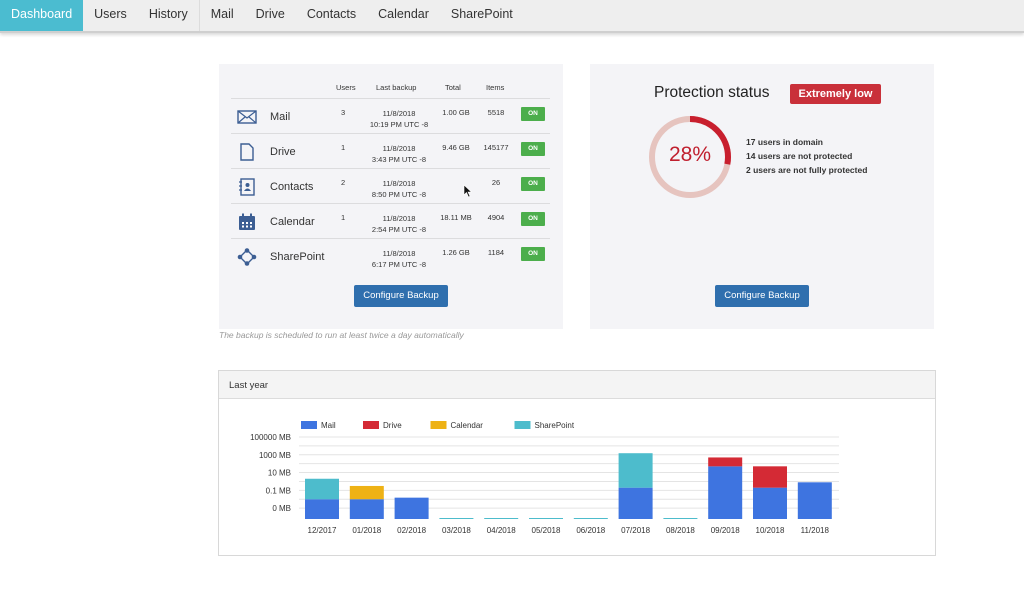  I want to click on last-backup: 11/8/2018 3:43 PM UTC -8, so click(399, 154).